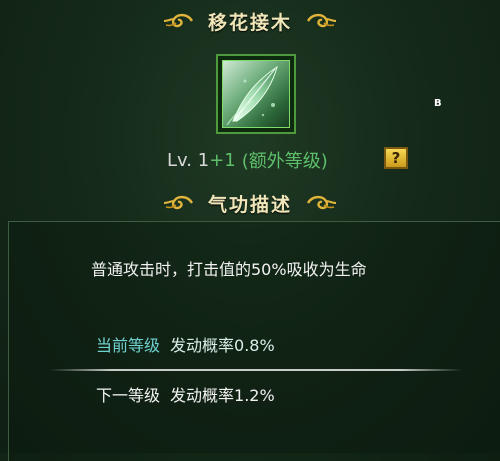 Image resolution: width=500 pixels, height=461 pixels. I want to click on corner-marker: B, so click(438, 103).